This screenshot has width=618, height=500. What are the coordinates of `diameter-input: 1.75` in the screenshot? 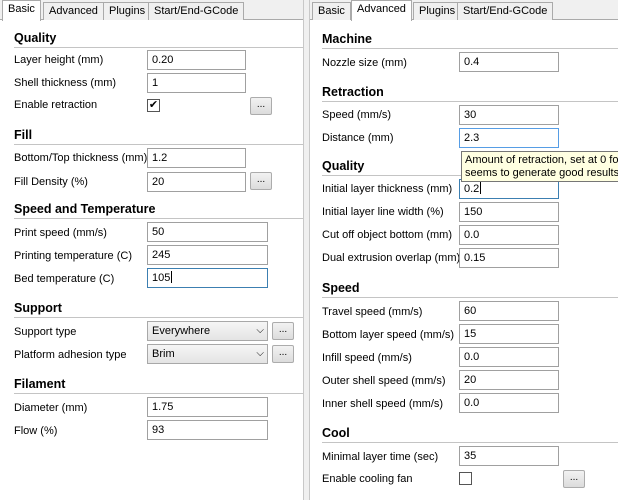 It's located at (207, 407).